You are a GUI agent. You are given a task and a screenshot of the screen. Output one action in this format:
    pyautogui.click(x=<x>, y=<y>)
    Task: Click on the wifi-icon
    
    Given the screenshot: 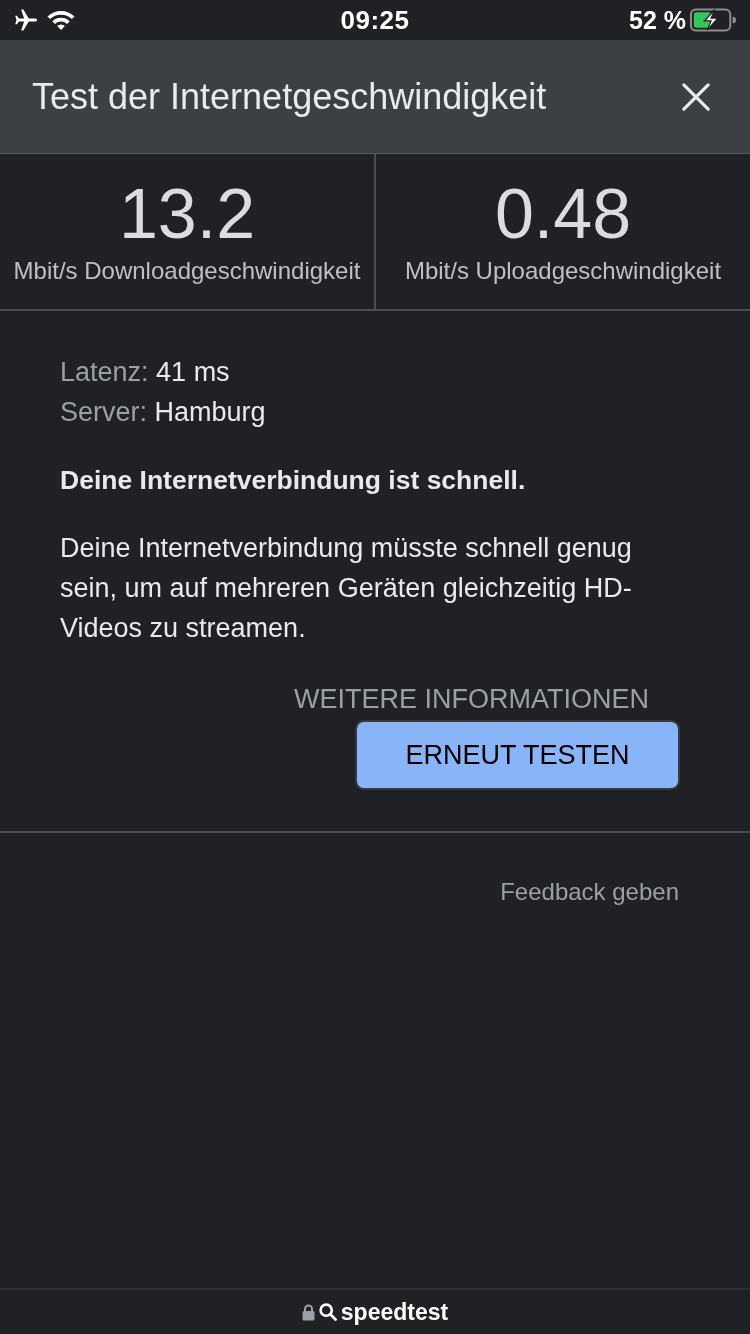 What is the action you would take?
    pyautogui.click(x=61, y=20)
    